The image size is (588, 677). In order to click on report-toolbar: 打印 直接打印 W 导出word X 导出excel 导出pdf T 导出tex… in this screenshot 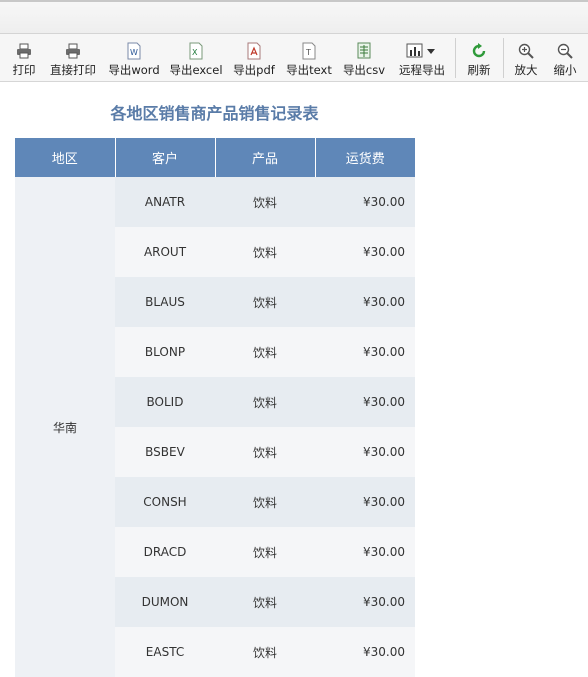, I will do `click(294, 58)`.